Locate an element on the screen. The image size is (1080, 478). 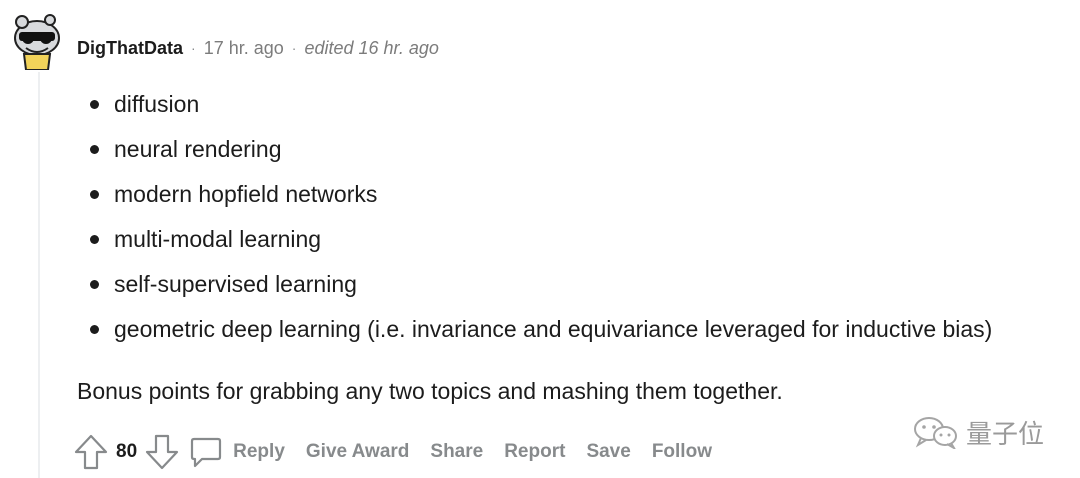
snoo-avatar-icon is located at coordinates (37, 42).